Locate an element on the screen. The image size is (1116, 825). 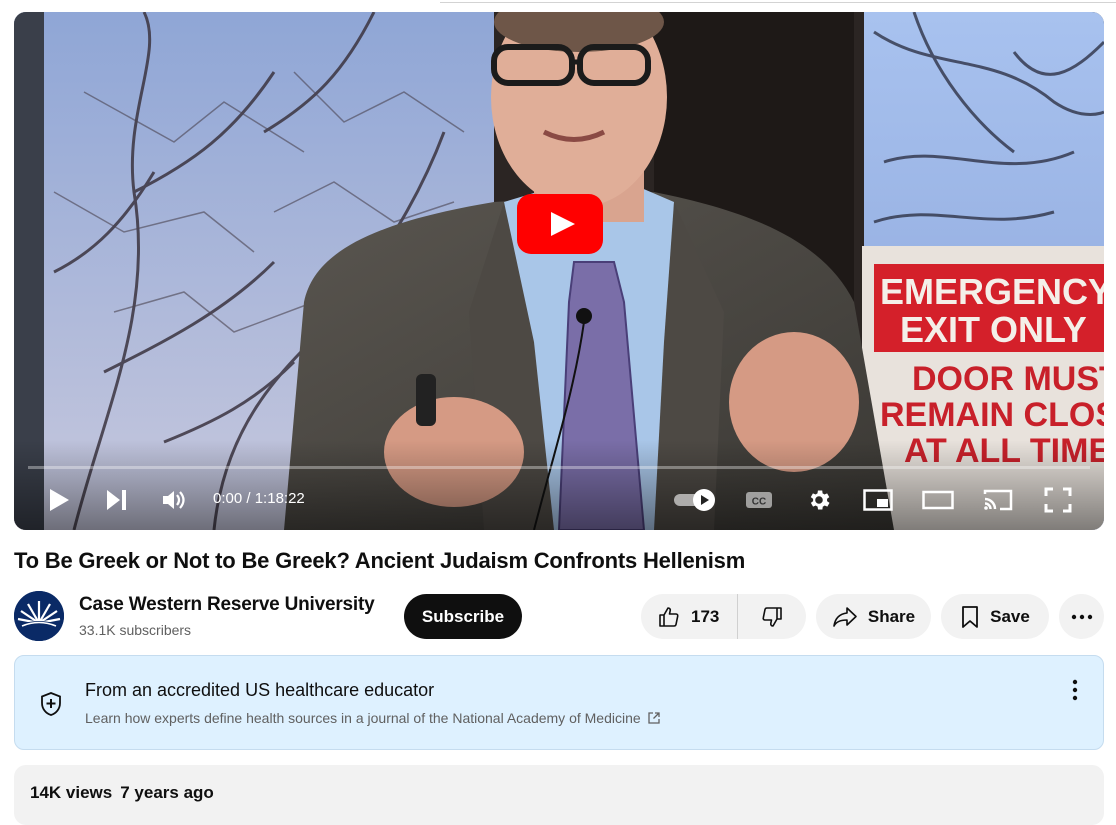
captions-button: CC is located at coordinates (759, 500).